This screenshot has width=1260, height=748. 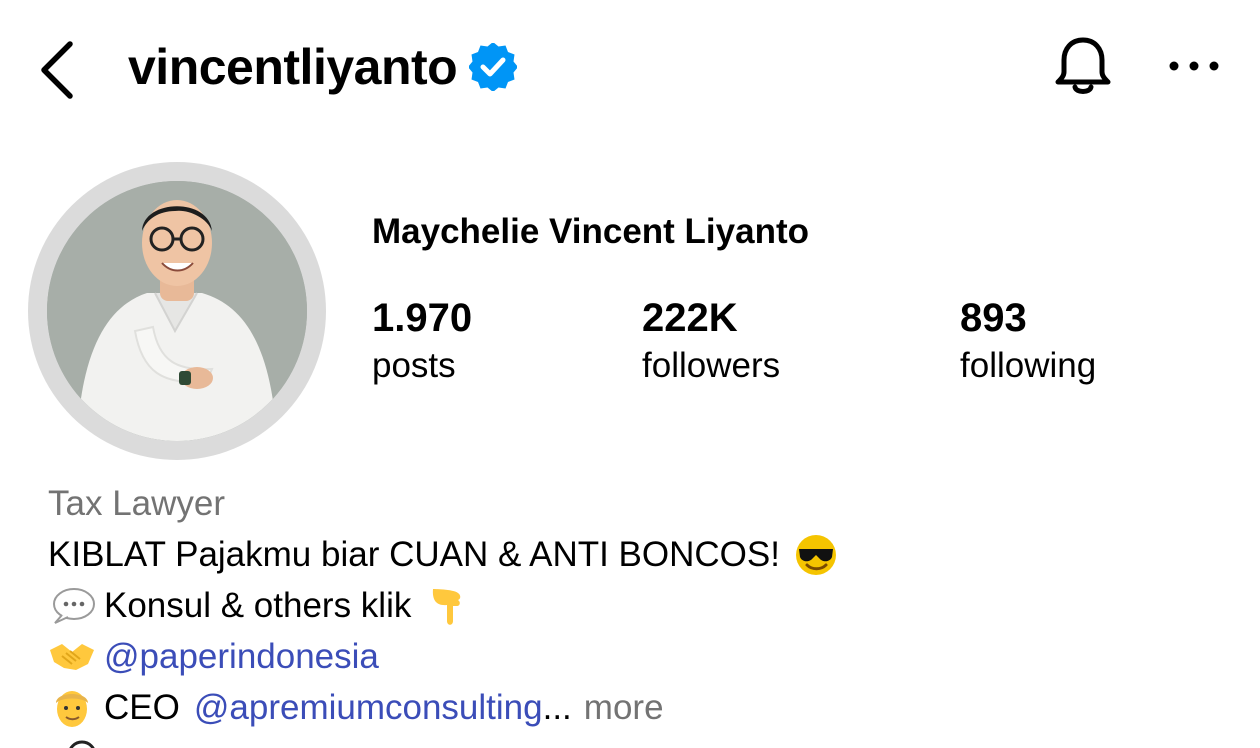 I want to click on header-title: vincentliyanto, so click(x=323, y=67).